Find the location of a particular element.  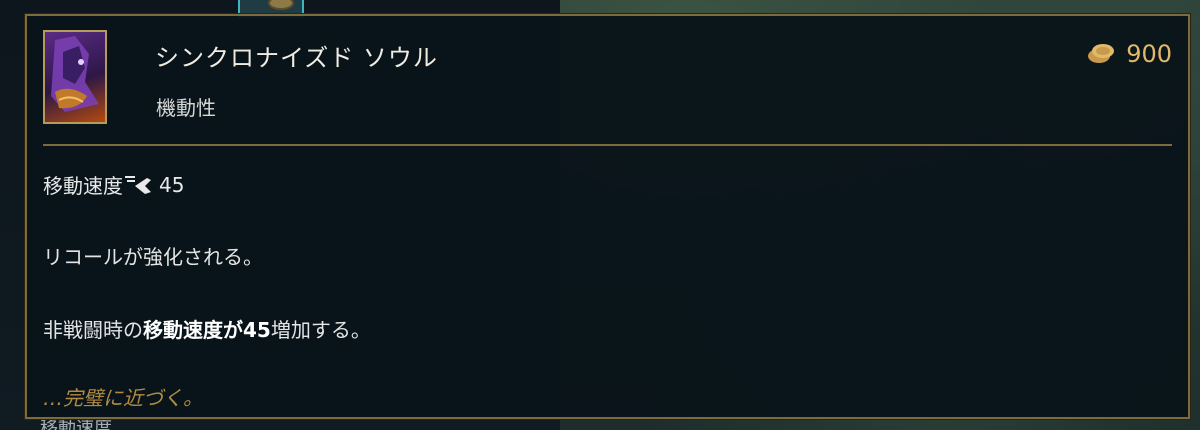

description-recall: リコールが強化される。 is located at coordinates (153, 257).